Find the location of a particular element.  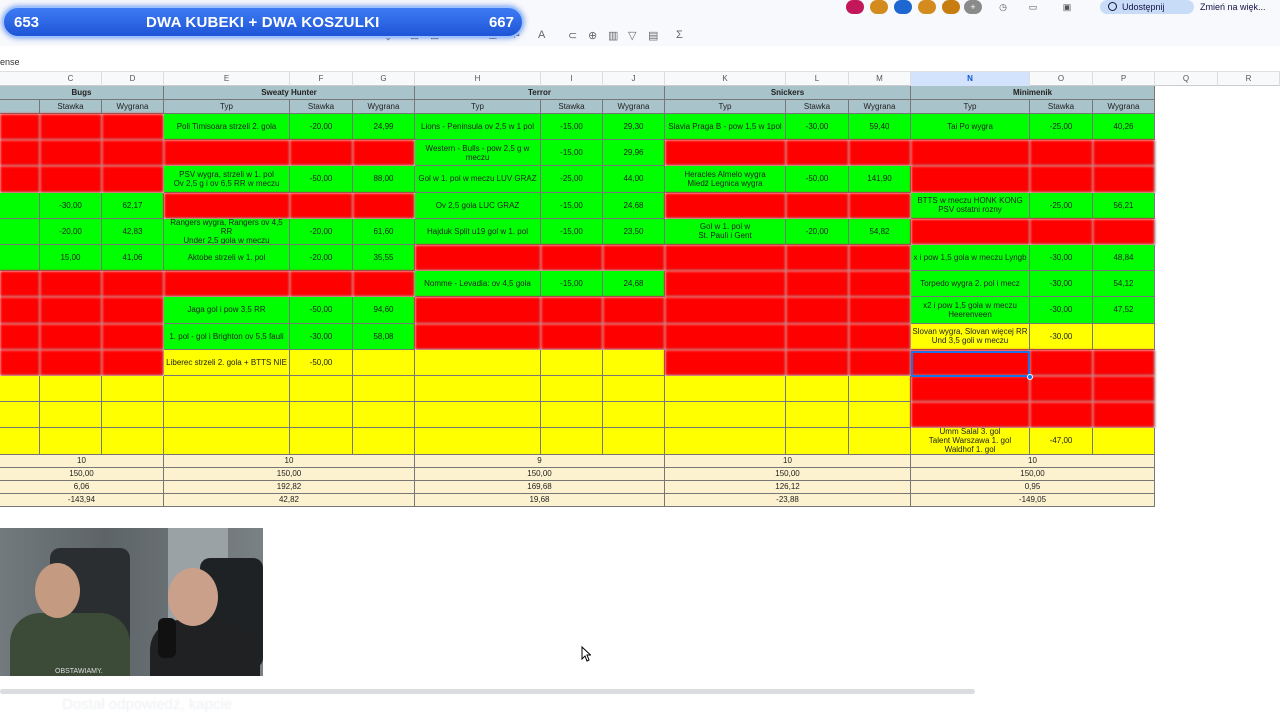

footer-snickers-row1: 10 is located at coordinates (788, 461).